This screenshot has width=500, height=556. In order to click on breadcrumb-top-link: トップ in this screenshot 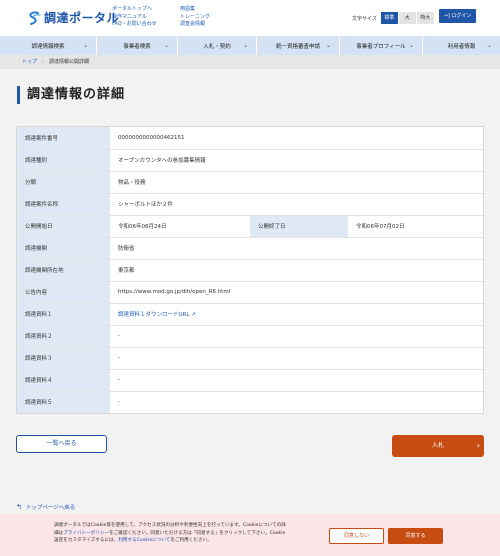, I will do `click(29, 62)`.